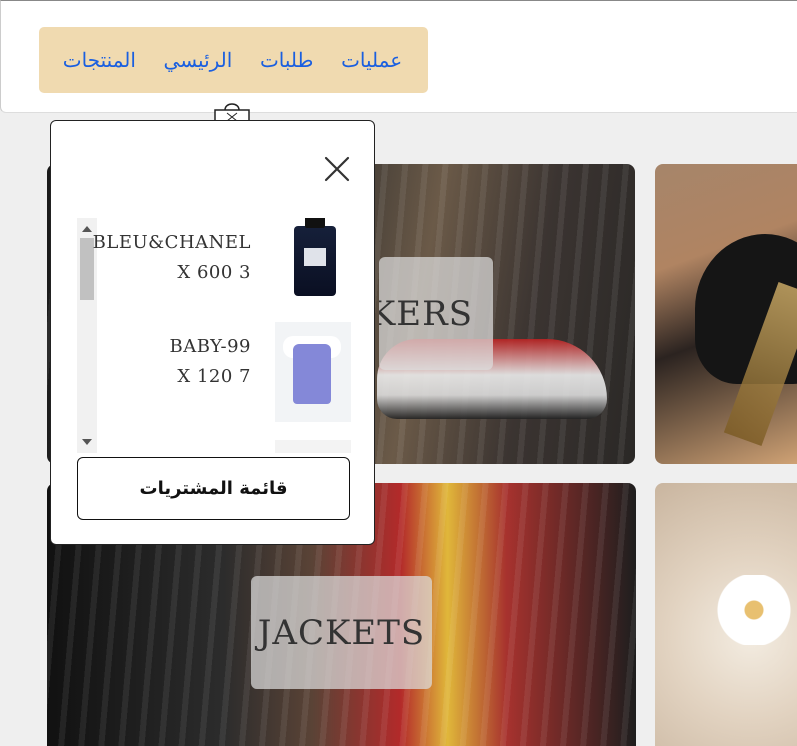  Describe the element at coordinates (754, 610) in the screenshot. I see `flower-image` at that location.